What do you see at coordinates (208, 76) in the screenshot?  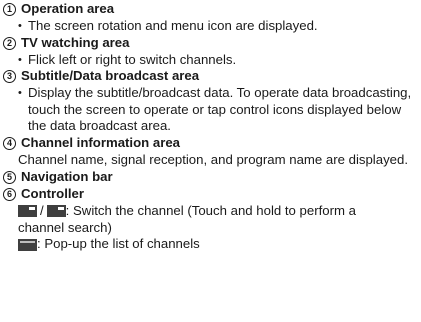 I see `item-heading-3: 3 Subtitle/Data broadcast area` at bounding box center [208, 76].